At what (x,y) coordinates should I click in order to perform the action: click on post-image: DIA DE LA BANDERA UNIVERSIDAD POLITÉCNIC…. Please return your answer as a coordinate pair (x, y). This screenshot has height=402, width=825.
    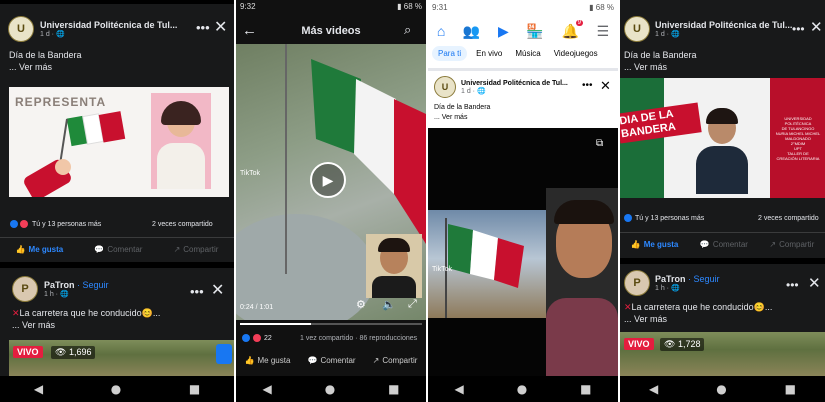
    Looking at the image, I should click on (722, 138).